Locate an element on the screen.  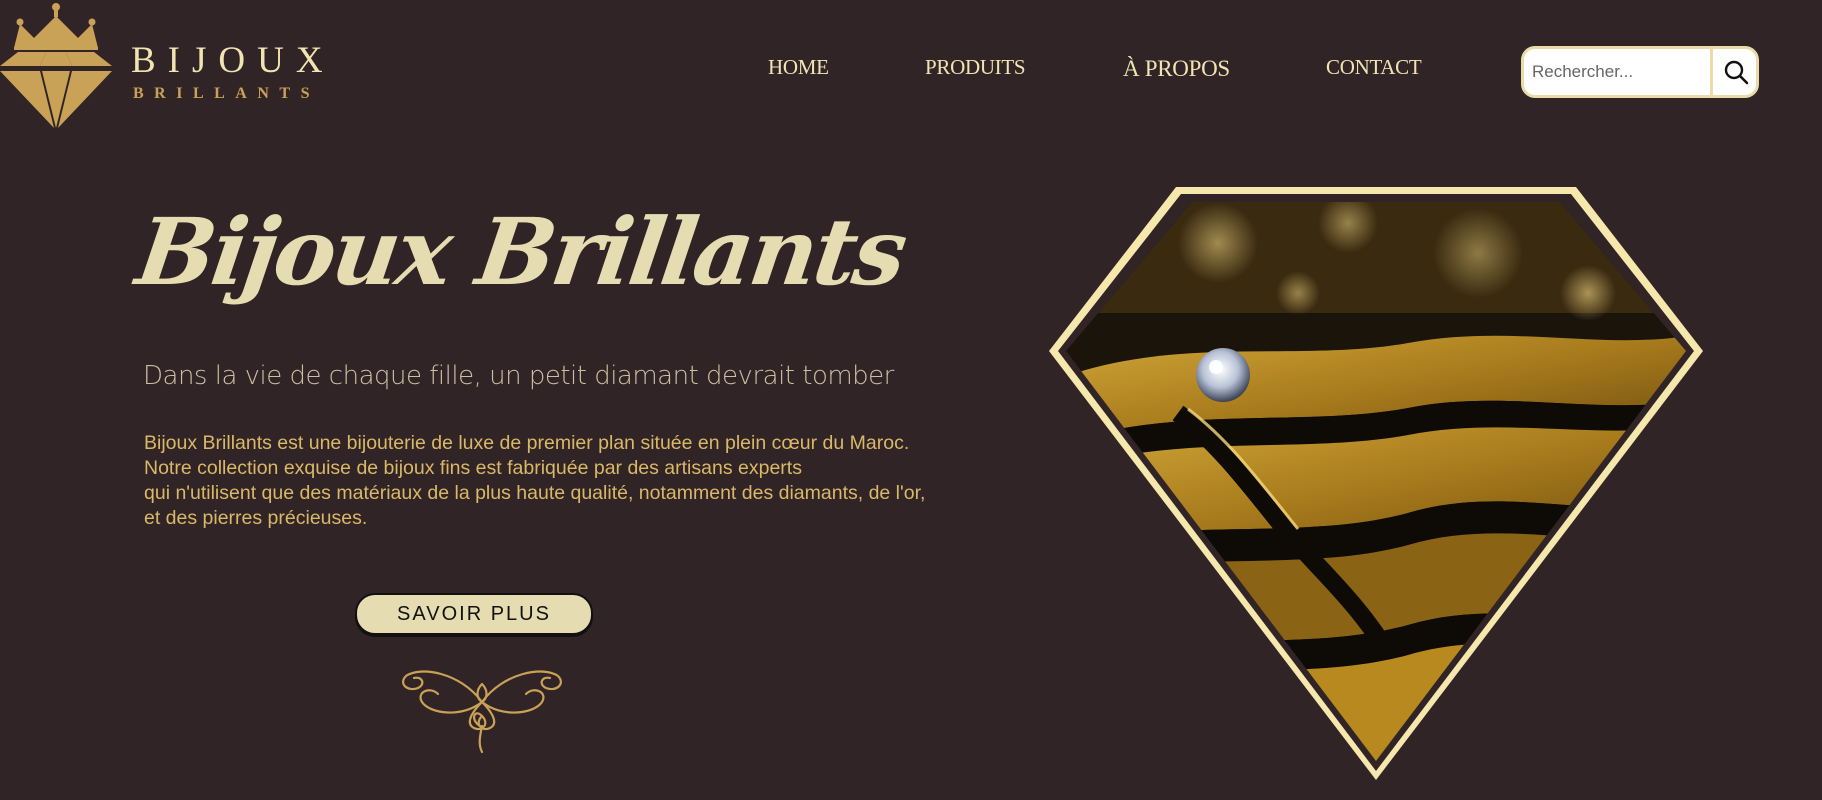
search-box is located at coordinates (1640, 72).